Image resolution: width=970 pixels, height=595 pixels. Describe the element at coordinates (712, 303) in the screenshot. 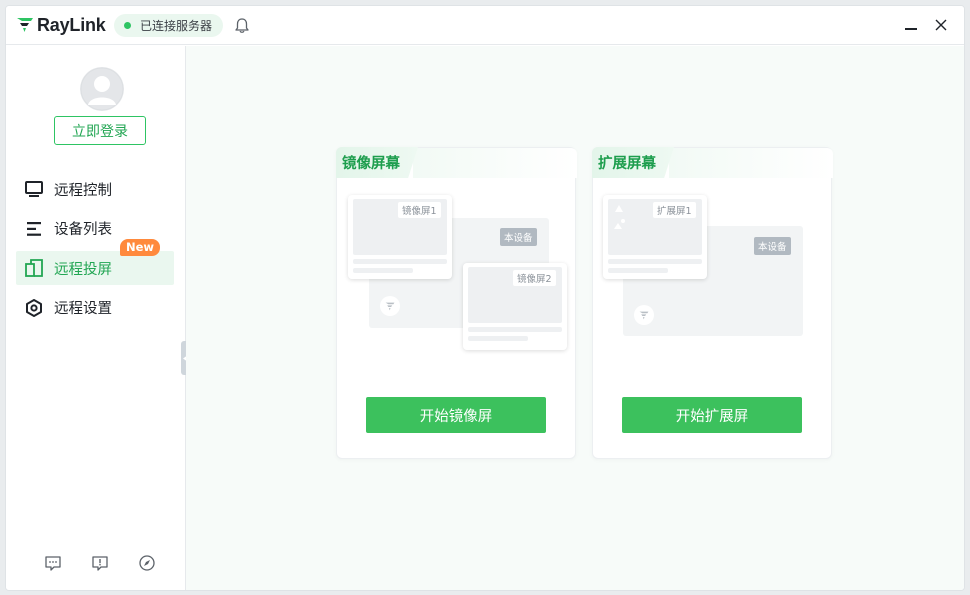

I see `extend-screen-card: 扩展屏幕 本设备 扩展屏1 开始扩展屏` at that location.